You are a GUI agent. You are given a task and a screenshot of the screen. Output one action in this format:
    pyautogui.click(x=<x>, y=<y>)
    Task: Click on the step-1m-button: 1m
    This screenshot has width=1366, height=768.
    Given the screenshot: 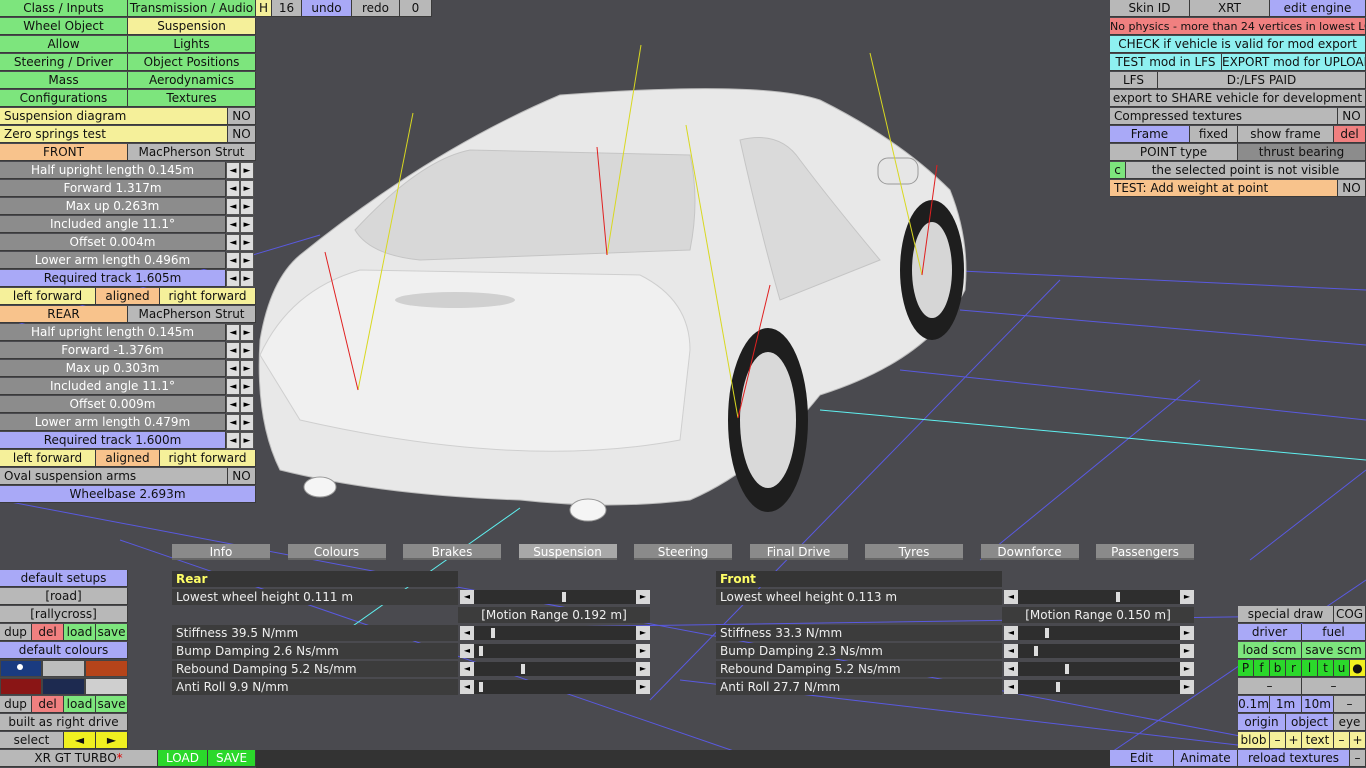 What is the action you would take?
    pyautogui.click(x=1286, y=704)
    